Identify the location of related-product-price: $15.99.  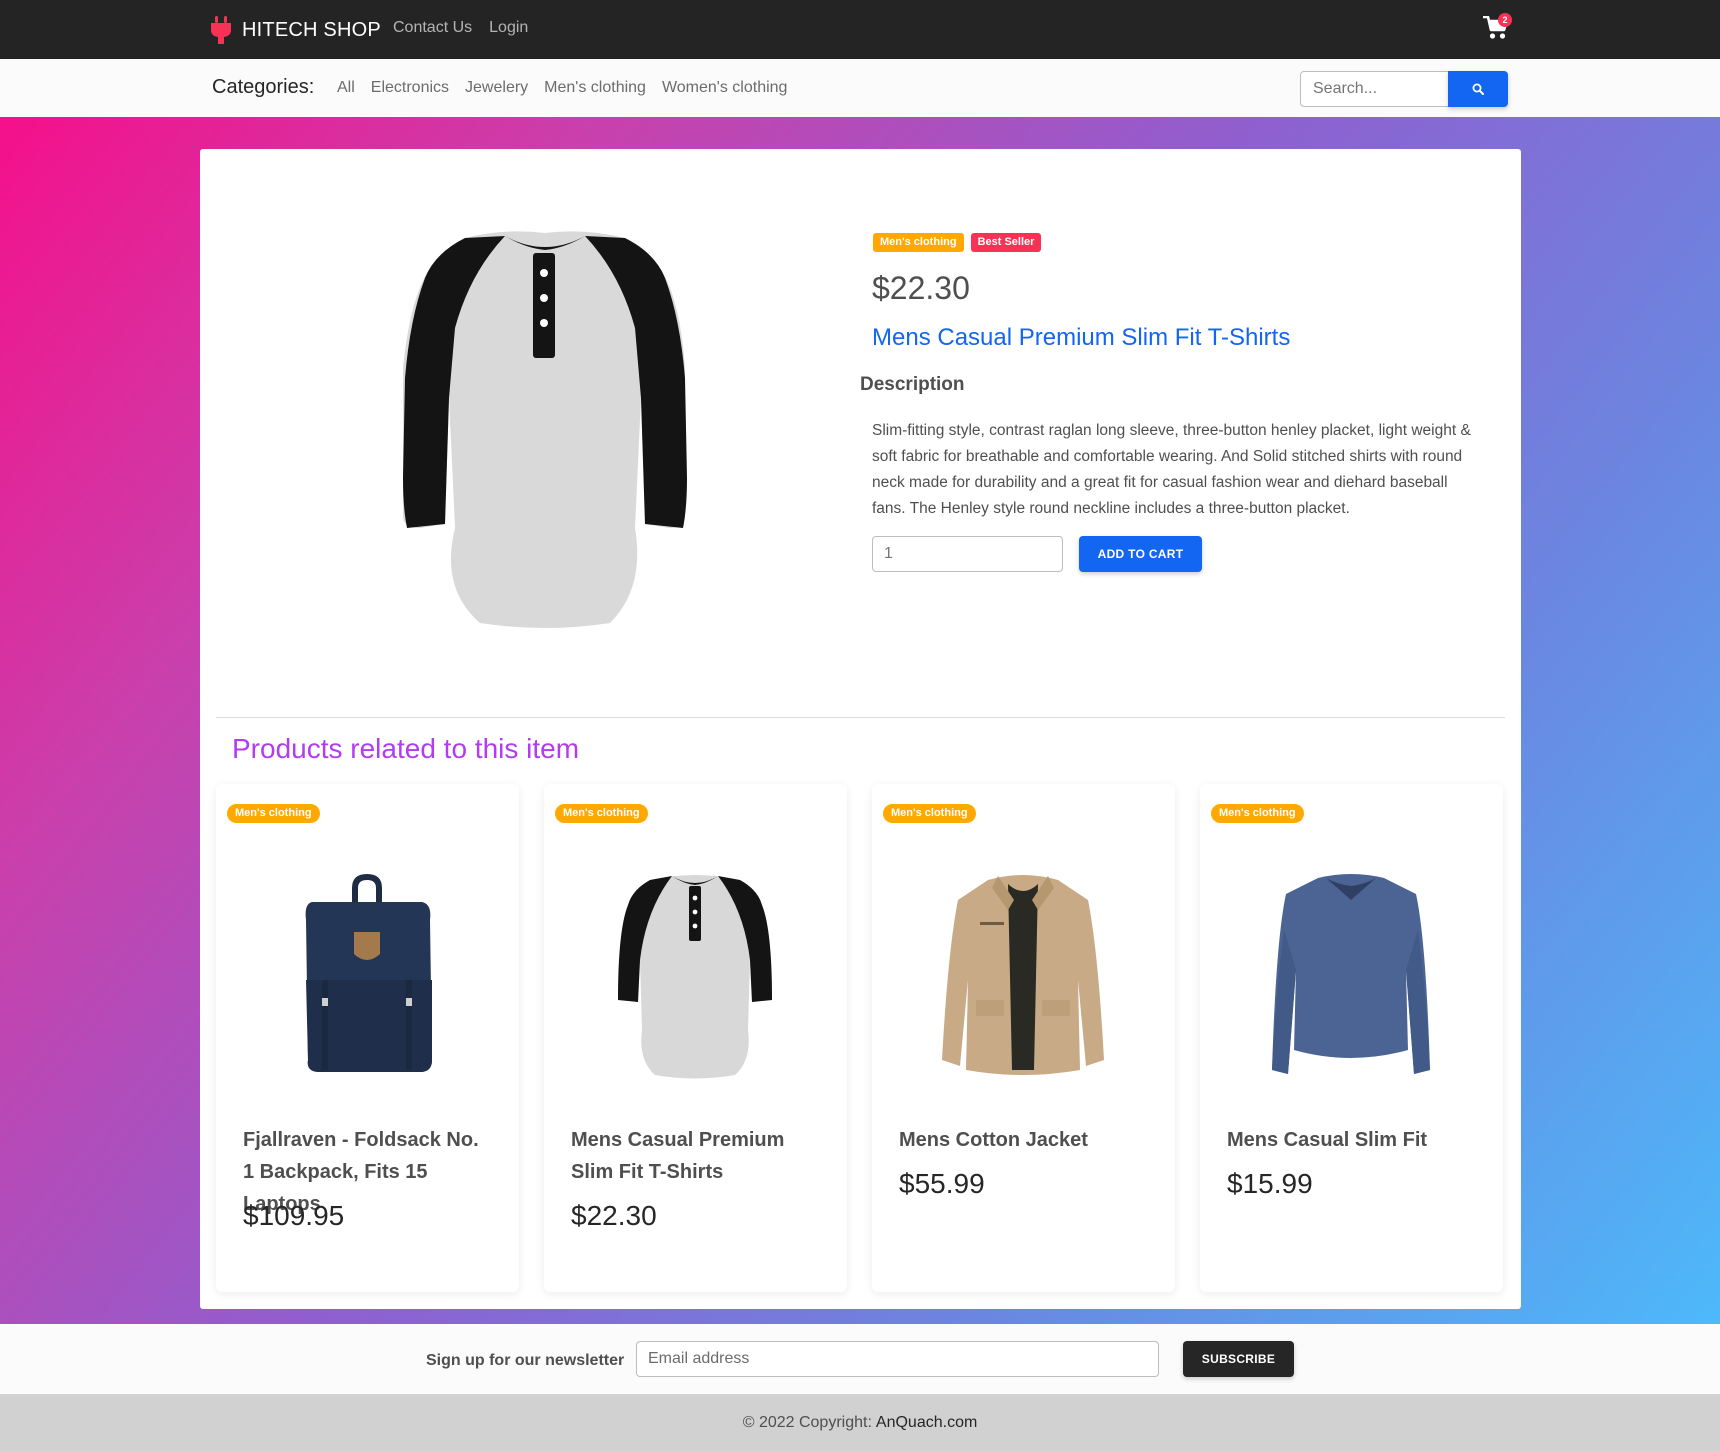
(1270, 1183).